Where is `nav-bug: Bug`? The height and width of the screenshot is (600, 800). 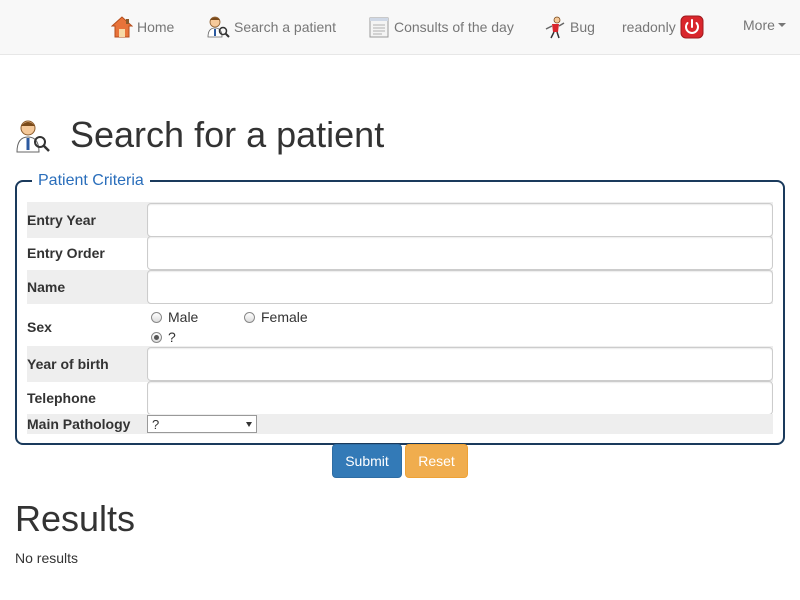
nav-bug: Bug is located at coordinates (569, 27).